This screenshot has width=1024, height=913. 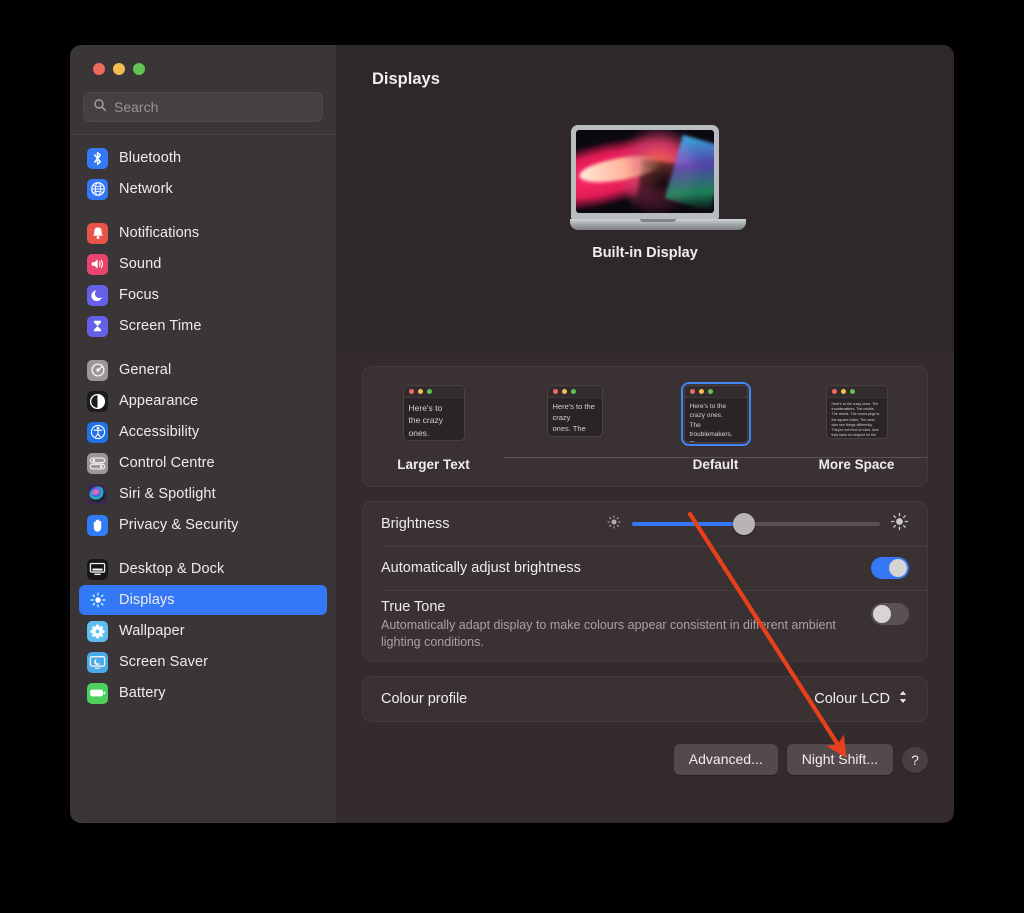 I want to click on brightness-high-icon, so click(x=899, y=524).